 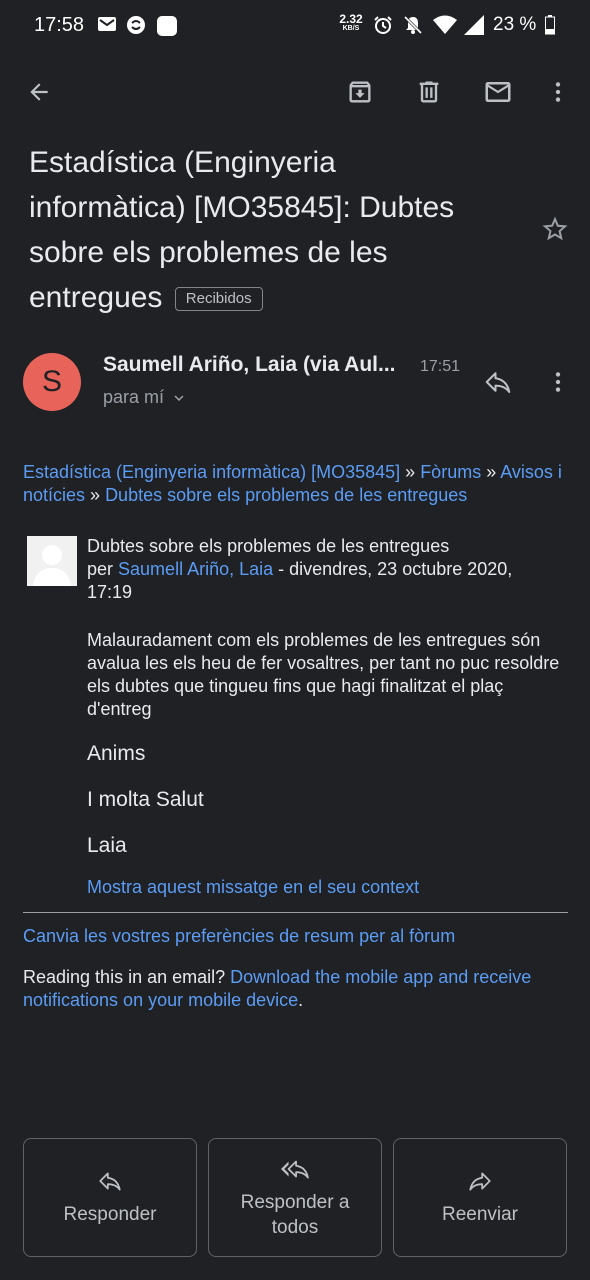 I want to click on divider, so click(x=295, y=912).